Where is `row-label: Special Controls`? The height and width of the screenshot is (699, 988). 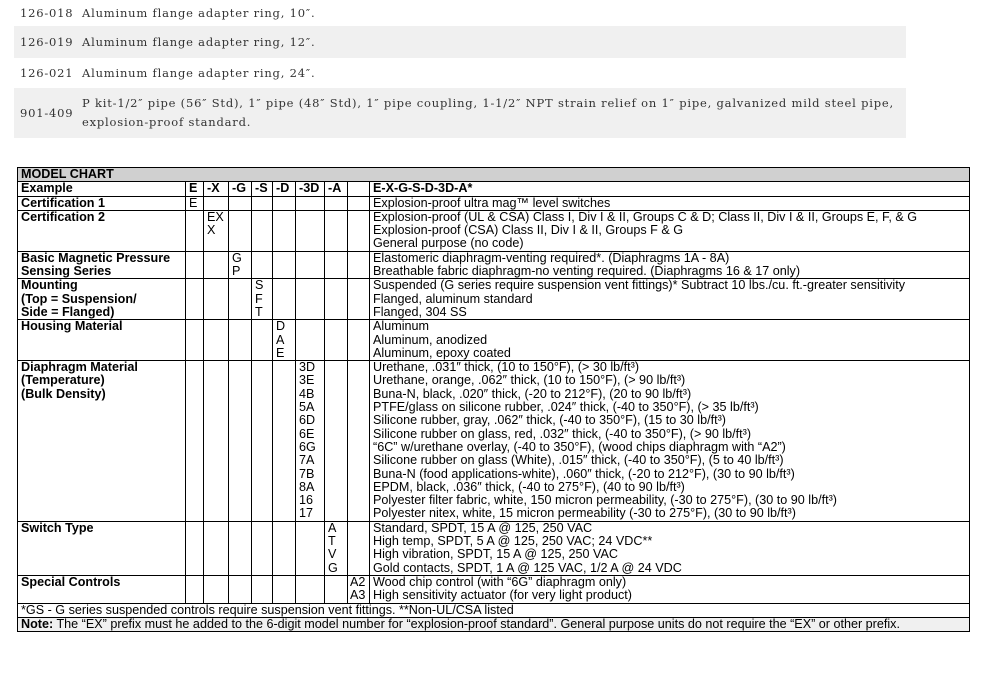 row-label: Special Controls is located at coordinates (101, 589).